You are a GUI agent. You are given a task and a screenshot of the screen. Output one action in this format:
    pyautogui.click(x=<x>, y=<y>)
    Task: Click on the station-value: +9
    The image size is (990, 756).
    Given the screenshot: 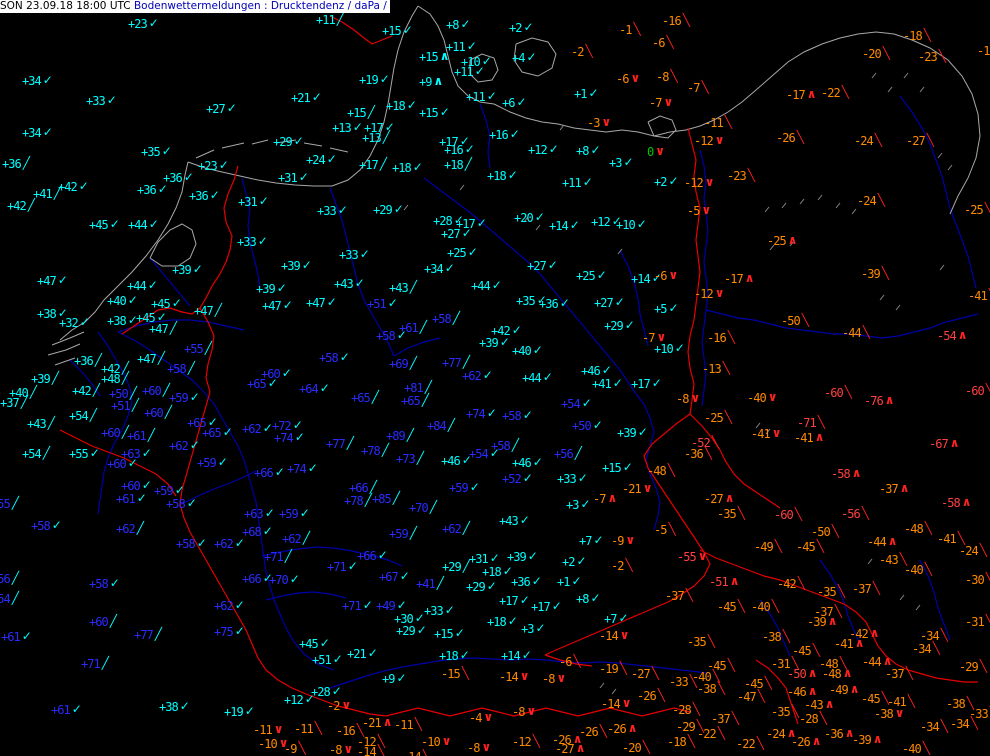 What is the action you would take?
    pyautogui.click(x=388, y=679)
    